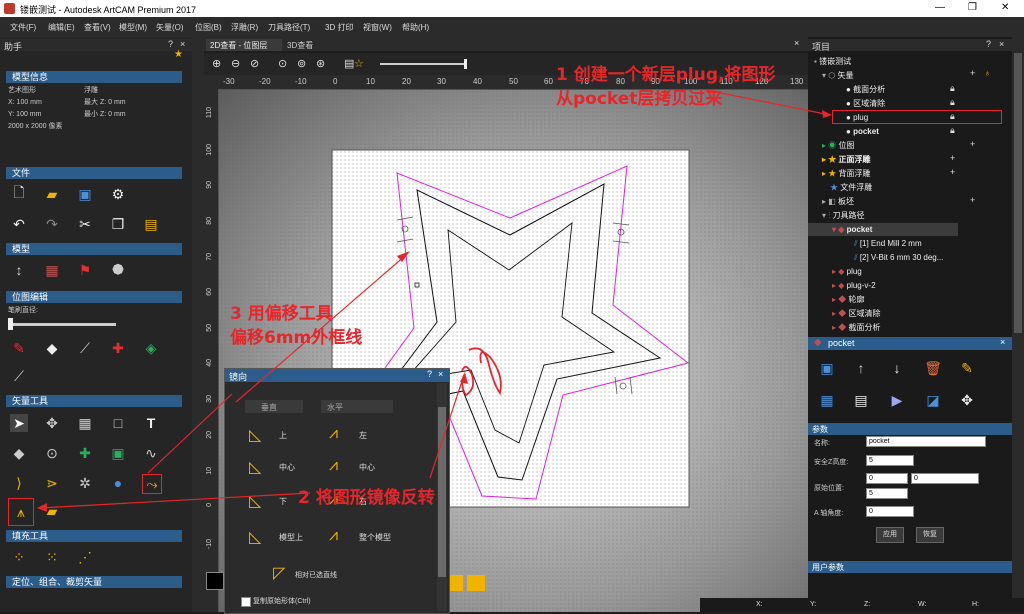 The height and width of the screenshot is (614, 1024). Describe the element at coordinates (85, 270) in the screenshot. I see `flag-icon: ⚑` at that location.